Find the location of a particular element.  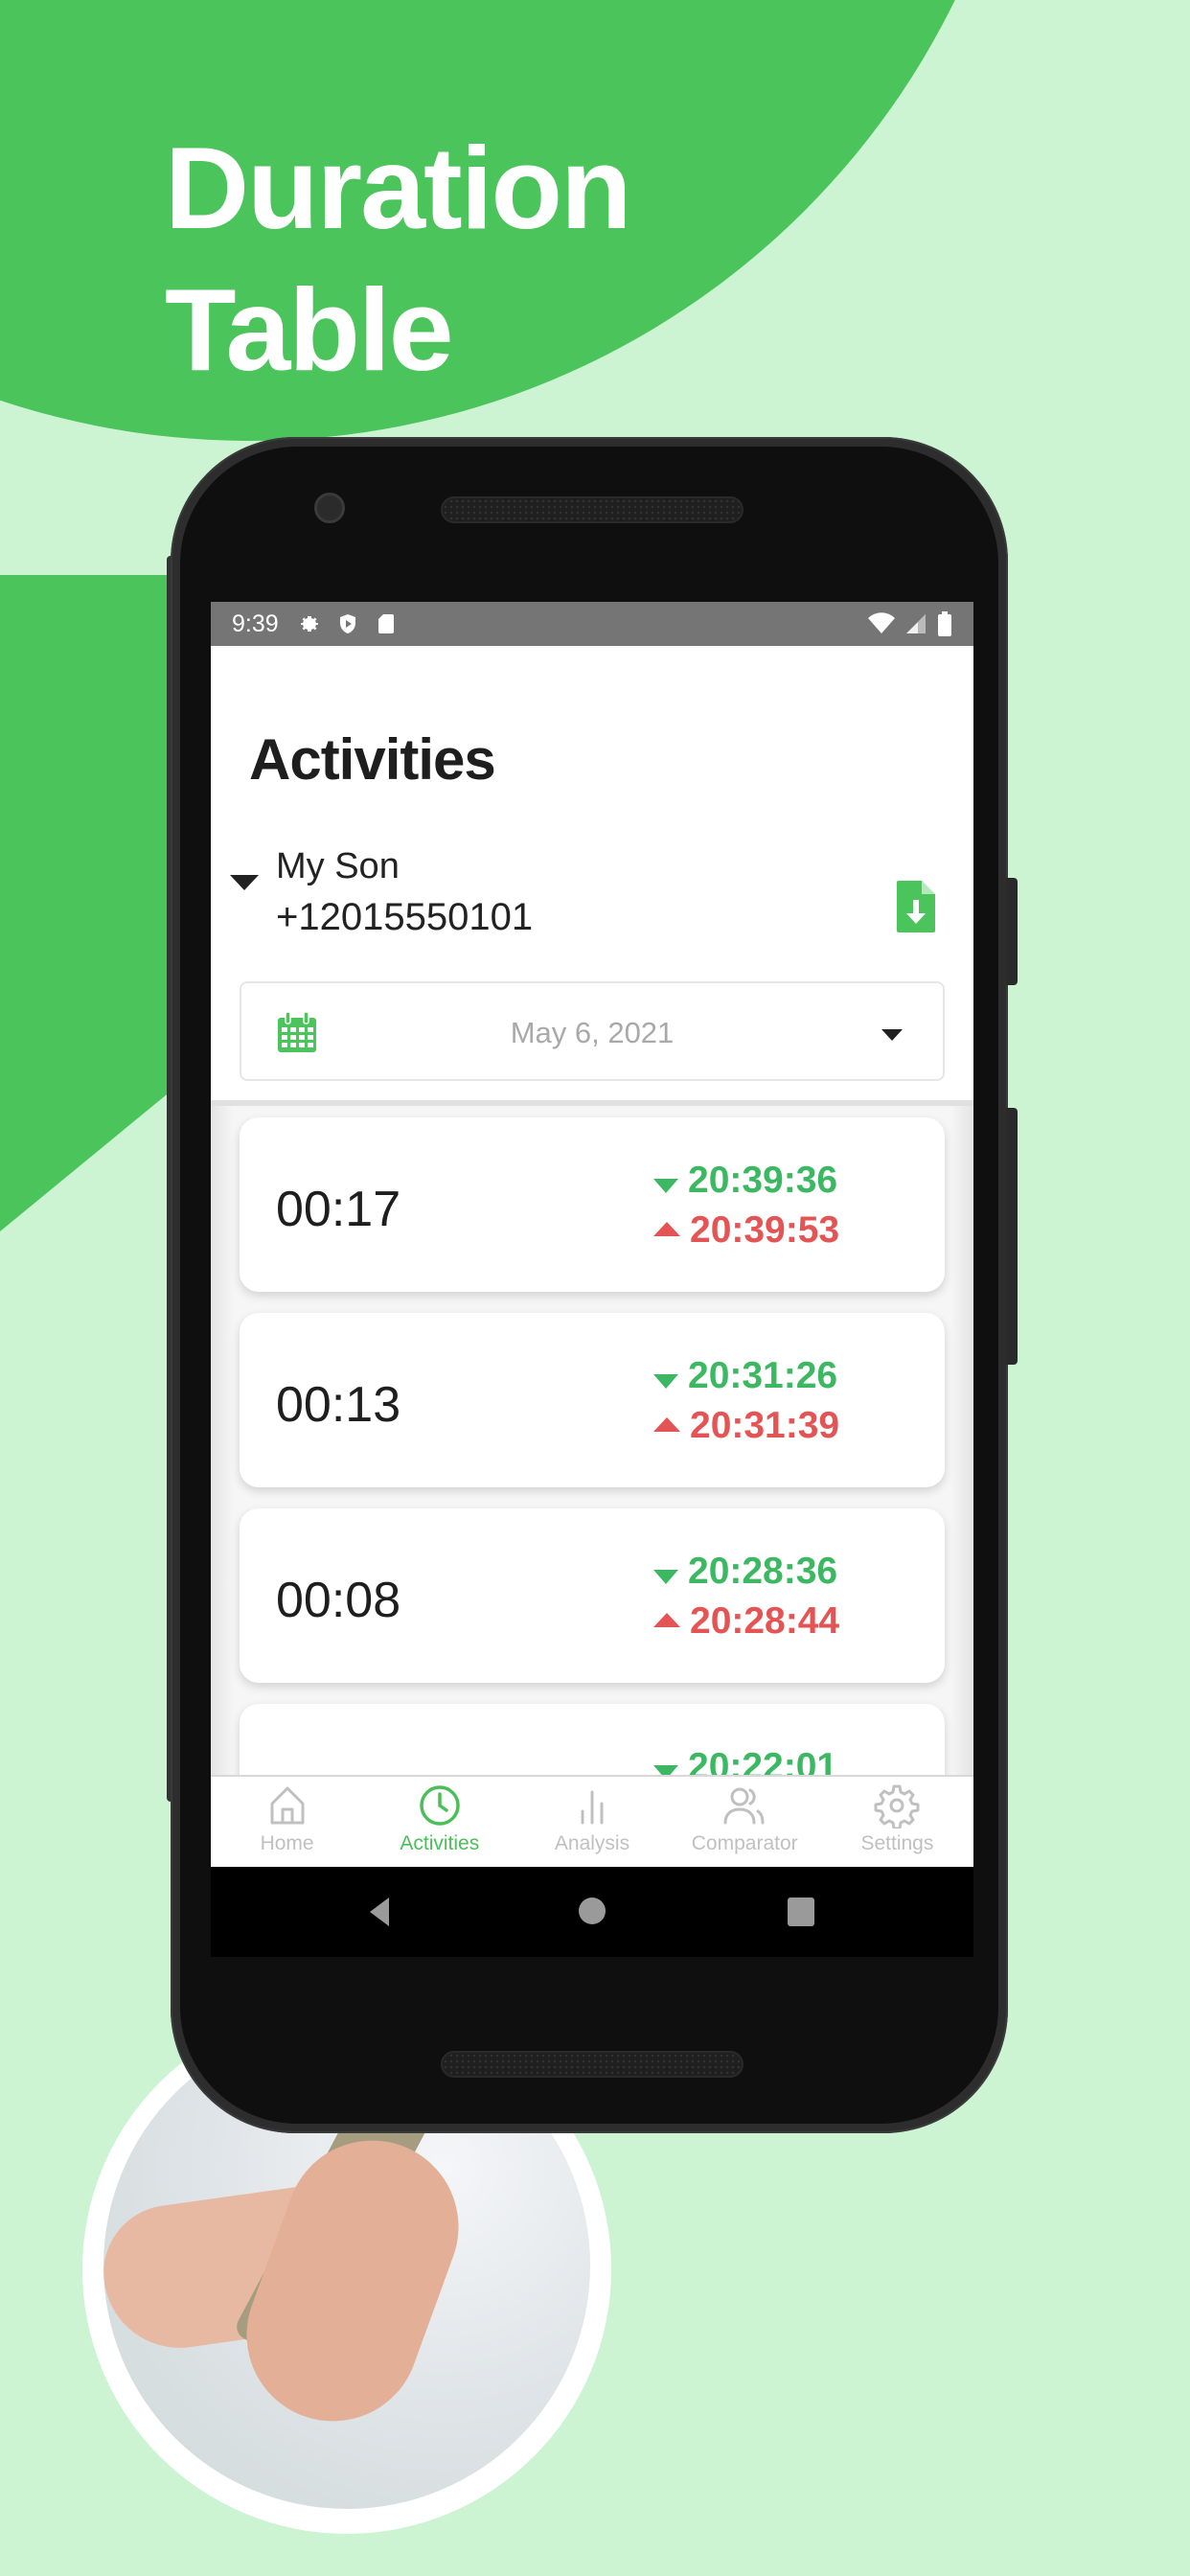

users-icon is located at coordinates (744, 1806).